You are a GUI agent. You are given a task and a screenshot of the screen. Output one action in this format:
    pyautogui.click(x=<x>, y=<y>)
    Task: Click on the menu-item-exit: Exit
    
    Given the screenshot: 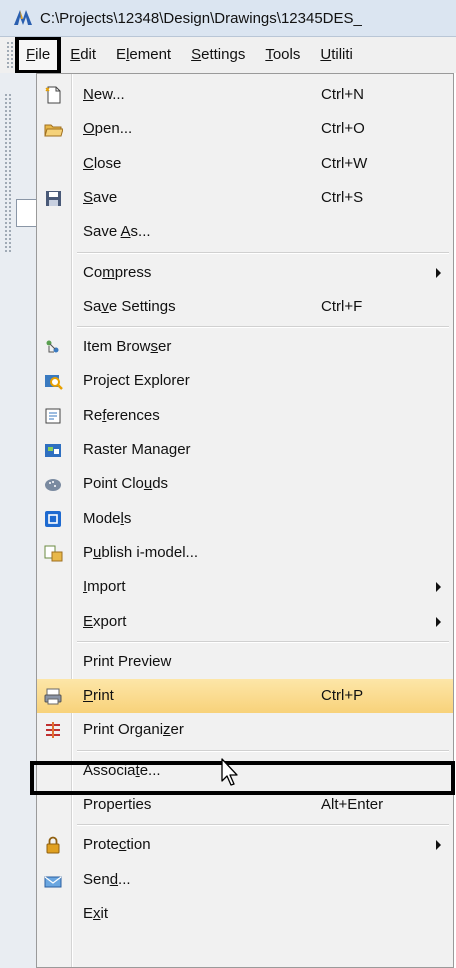 What is the action you would take?
    pyautogui.click(x=245, y=914)
    